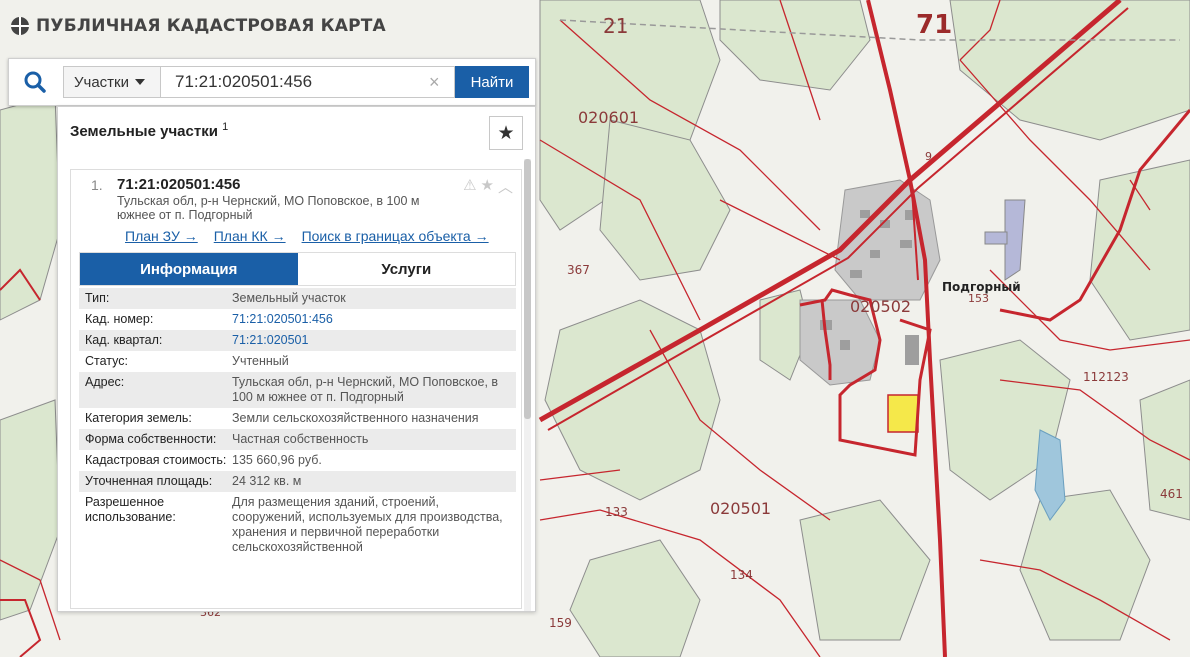 This screenshot has width=1190, height=657. I want to click on result-index: 1., so click(97, 185).